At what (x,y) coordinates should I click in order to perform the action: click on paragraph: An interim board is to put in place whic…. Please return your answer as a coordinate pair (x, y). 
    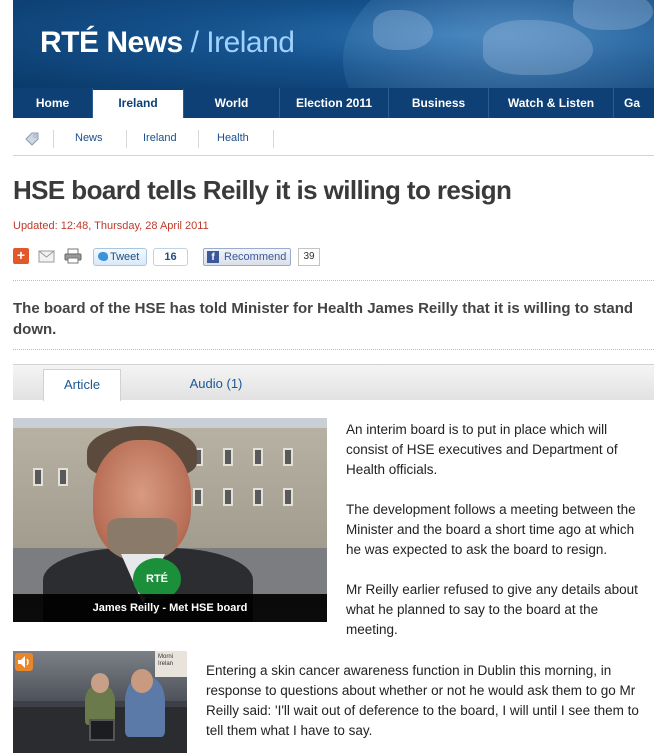
    Looking at the image, I should click on (482, 449).